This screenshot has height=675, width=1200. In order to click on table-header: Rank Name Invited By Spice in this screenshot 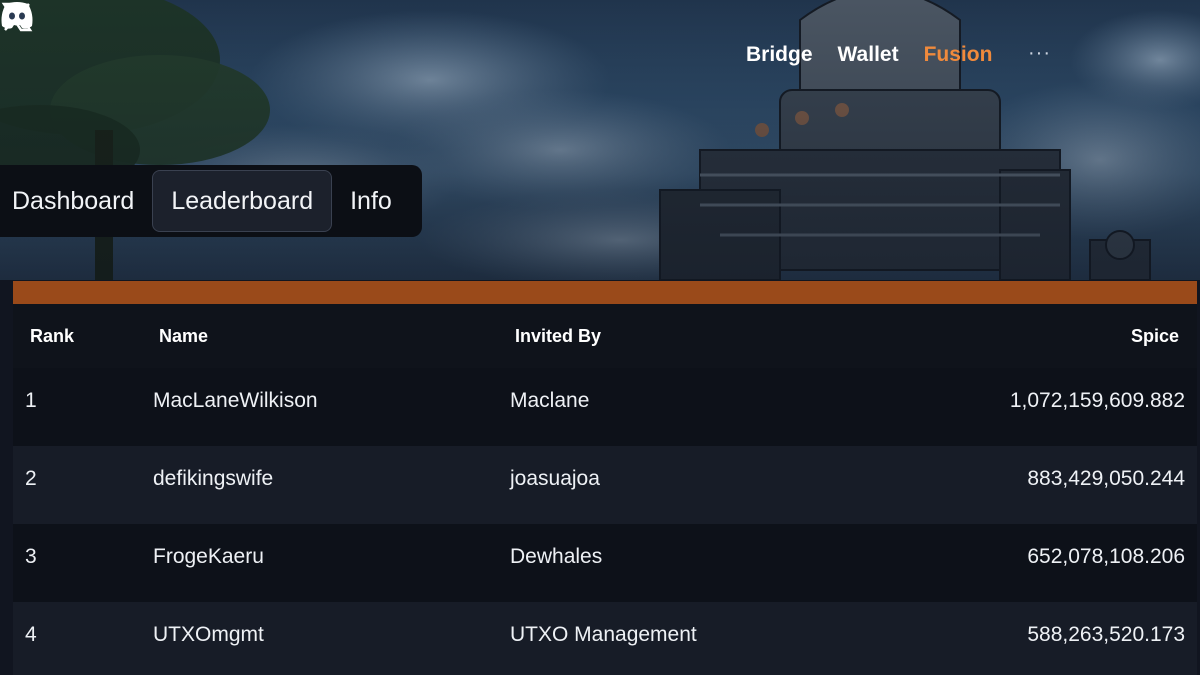, I will do `click(605, 336)`.